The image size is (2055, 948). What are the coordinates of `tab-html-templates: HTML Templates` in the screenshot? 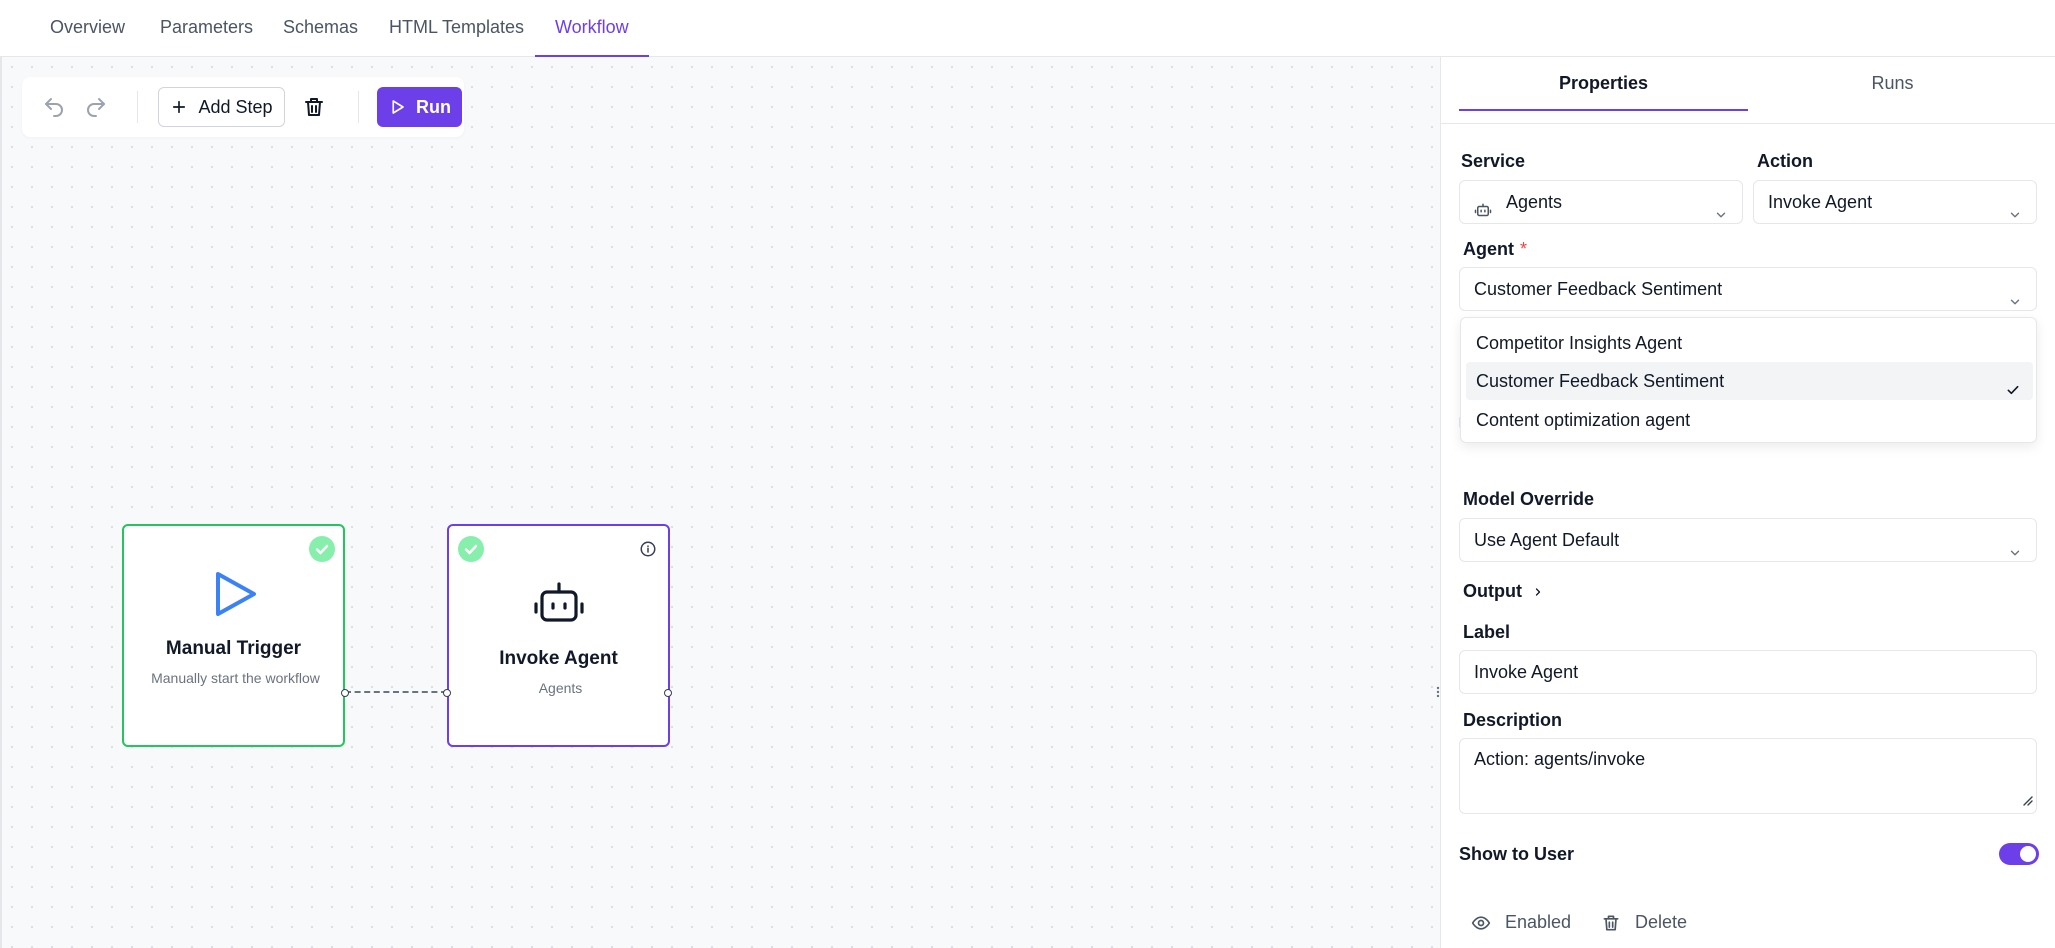 It's located at (456, 28).